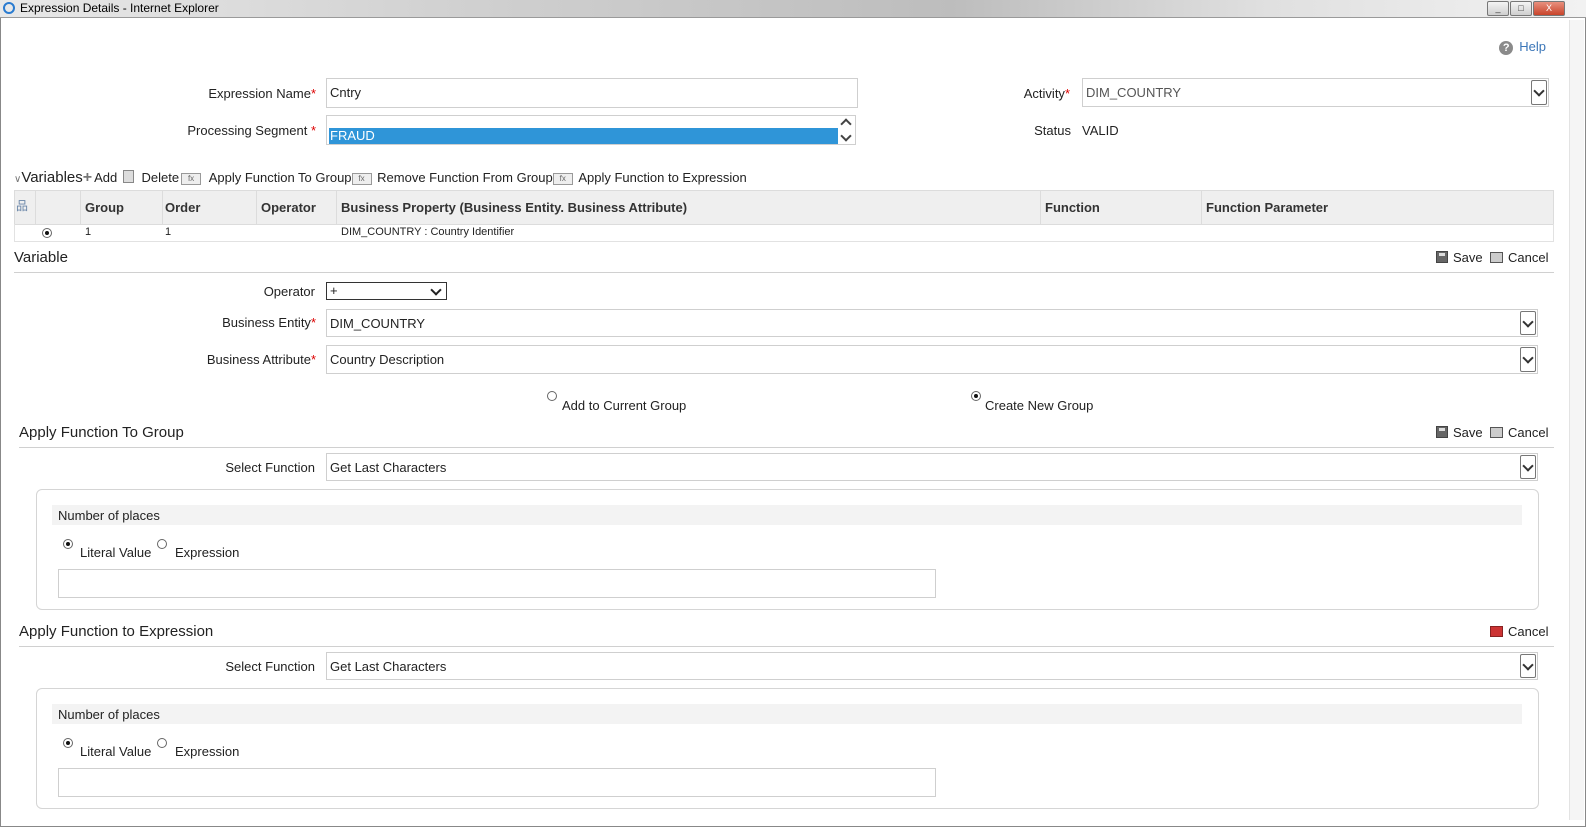  I want to click on group-expression-label: Expression, so click(207, 552).